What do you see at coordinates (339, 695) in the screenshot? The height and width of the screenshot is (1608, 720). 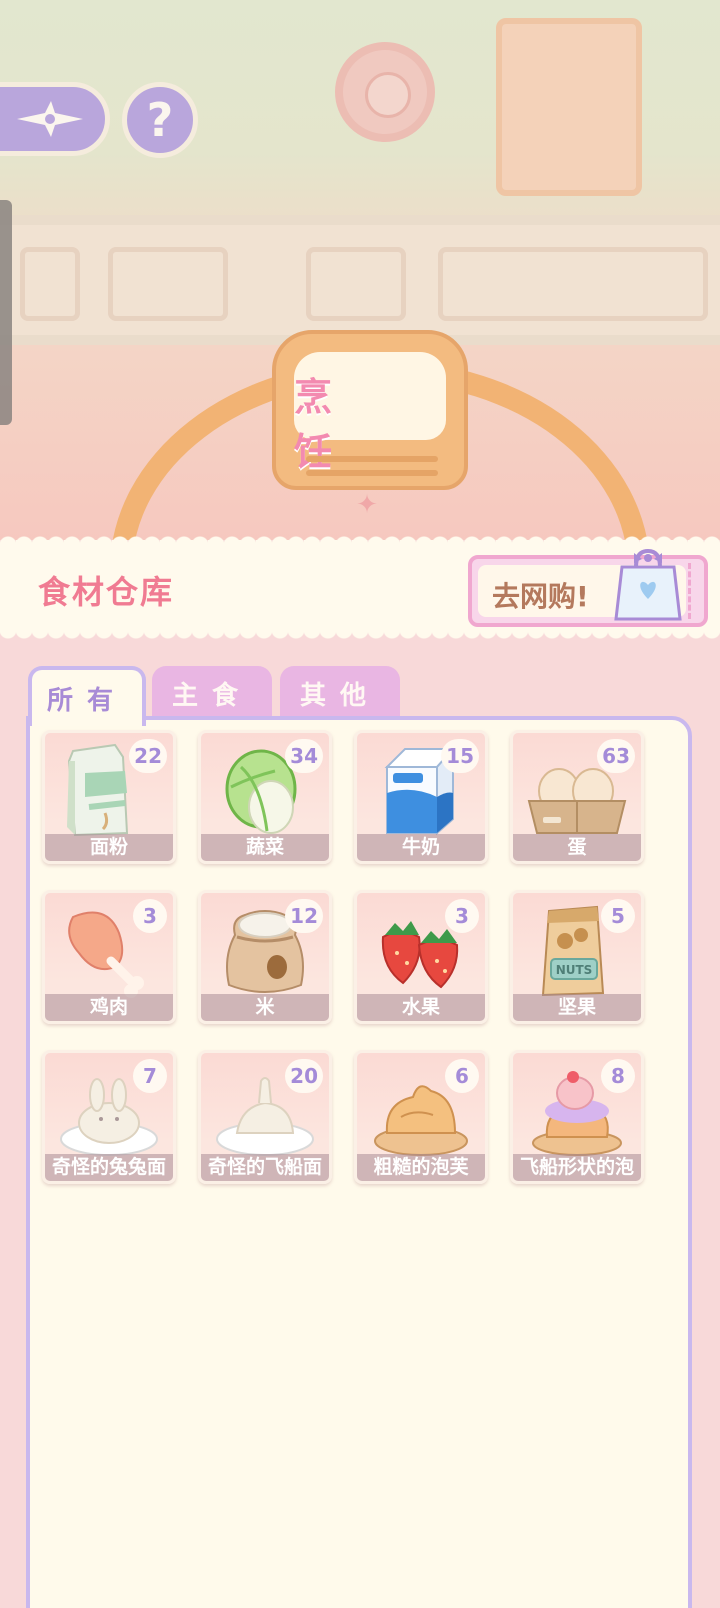 I see `tab-other-label: 其他` at bounding box center [339, 695].